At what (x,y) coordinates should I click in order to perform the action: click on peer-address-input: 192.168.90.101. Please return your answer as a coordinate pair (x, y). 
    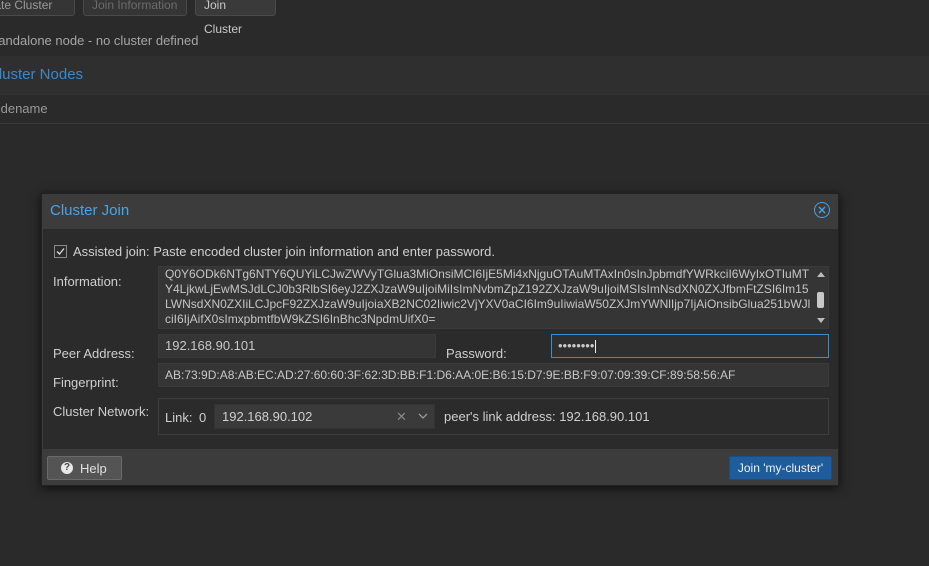
    Looking at the image, I should click on (297, 346).